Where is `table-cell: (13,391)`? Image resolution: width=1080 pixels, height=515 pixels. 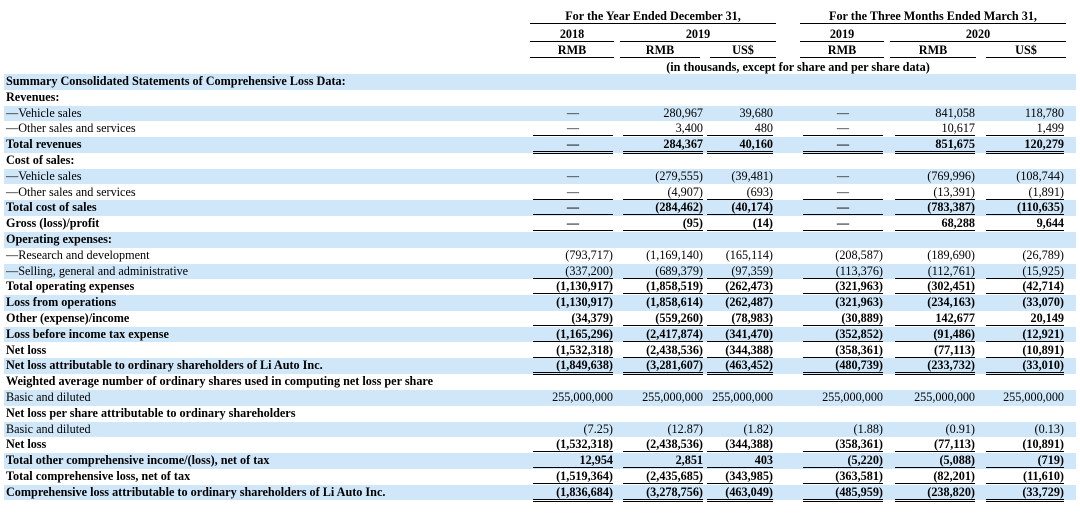
table-cell: (13,391) is located at coordinates (935, 192).